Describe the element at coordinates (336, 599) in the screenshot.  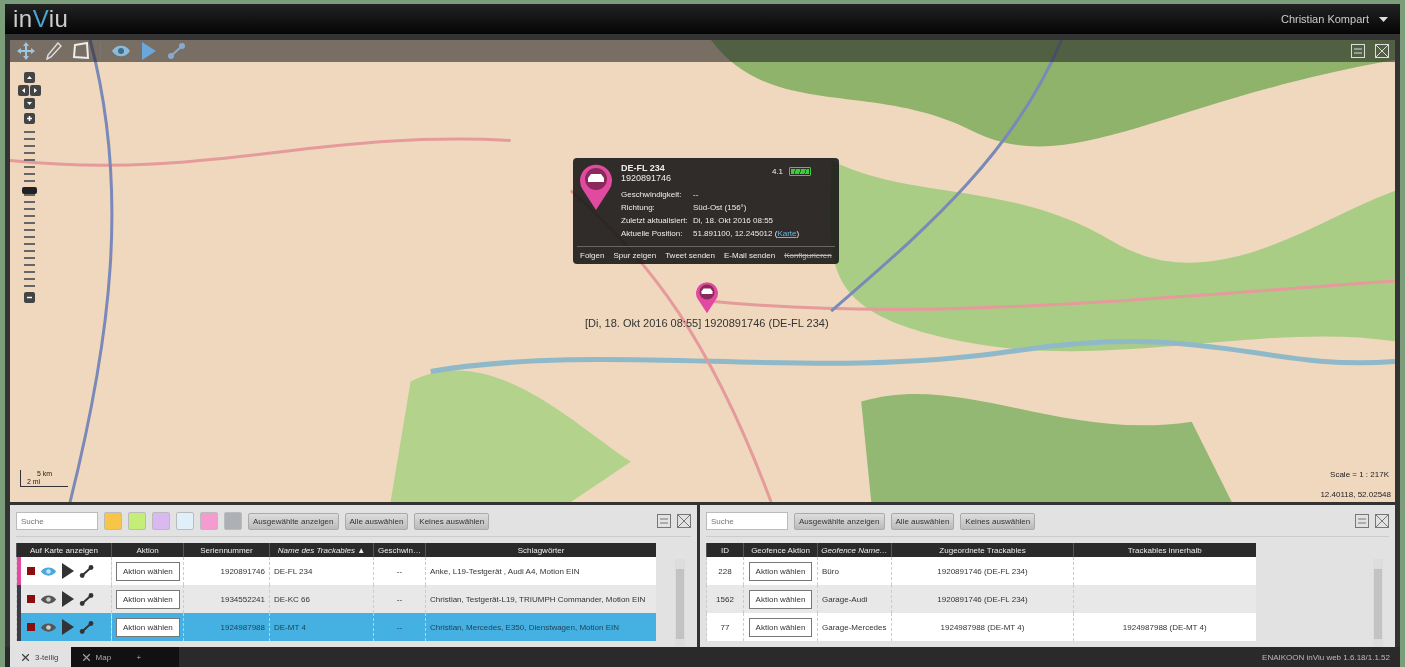
I see `table-row: Aktion wählen 1934552241 DE-KC 66 -- Christian, Testgerät-L19, TRIUMPH Commander, Motion EIN` at that location.